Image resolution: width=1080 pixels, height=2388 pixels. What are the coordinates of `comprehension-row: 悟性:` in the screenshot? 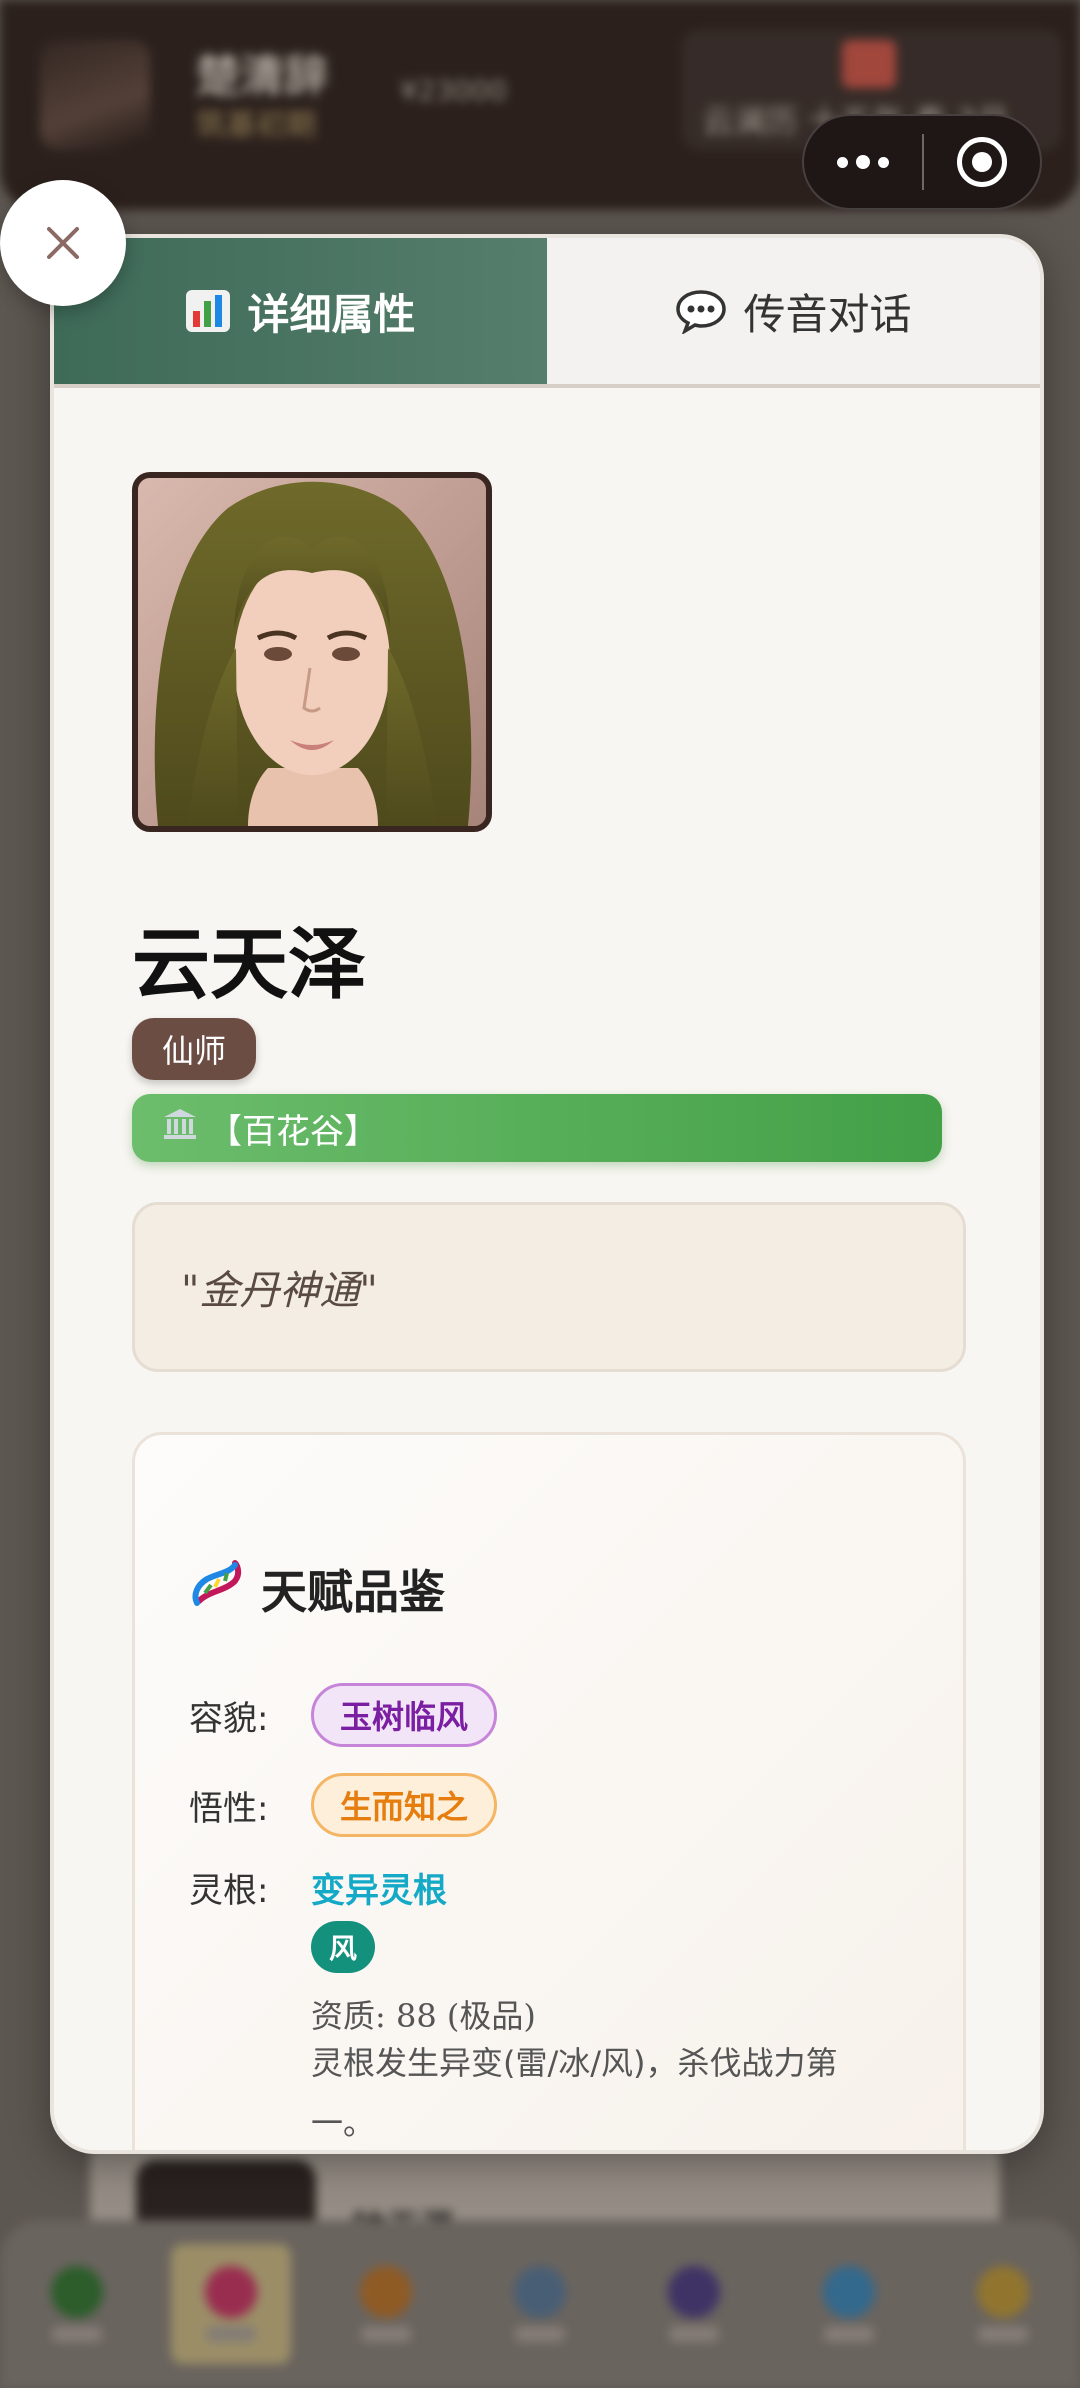 It's located at (228, 1805).